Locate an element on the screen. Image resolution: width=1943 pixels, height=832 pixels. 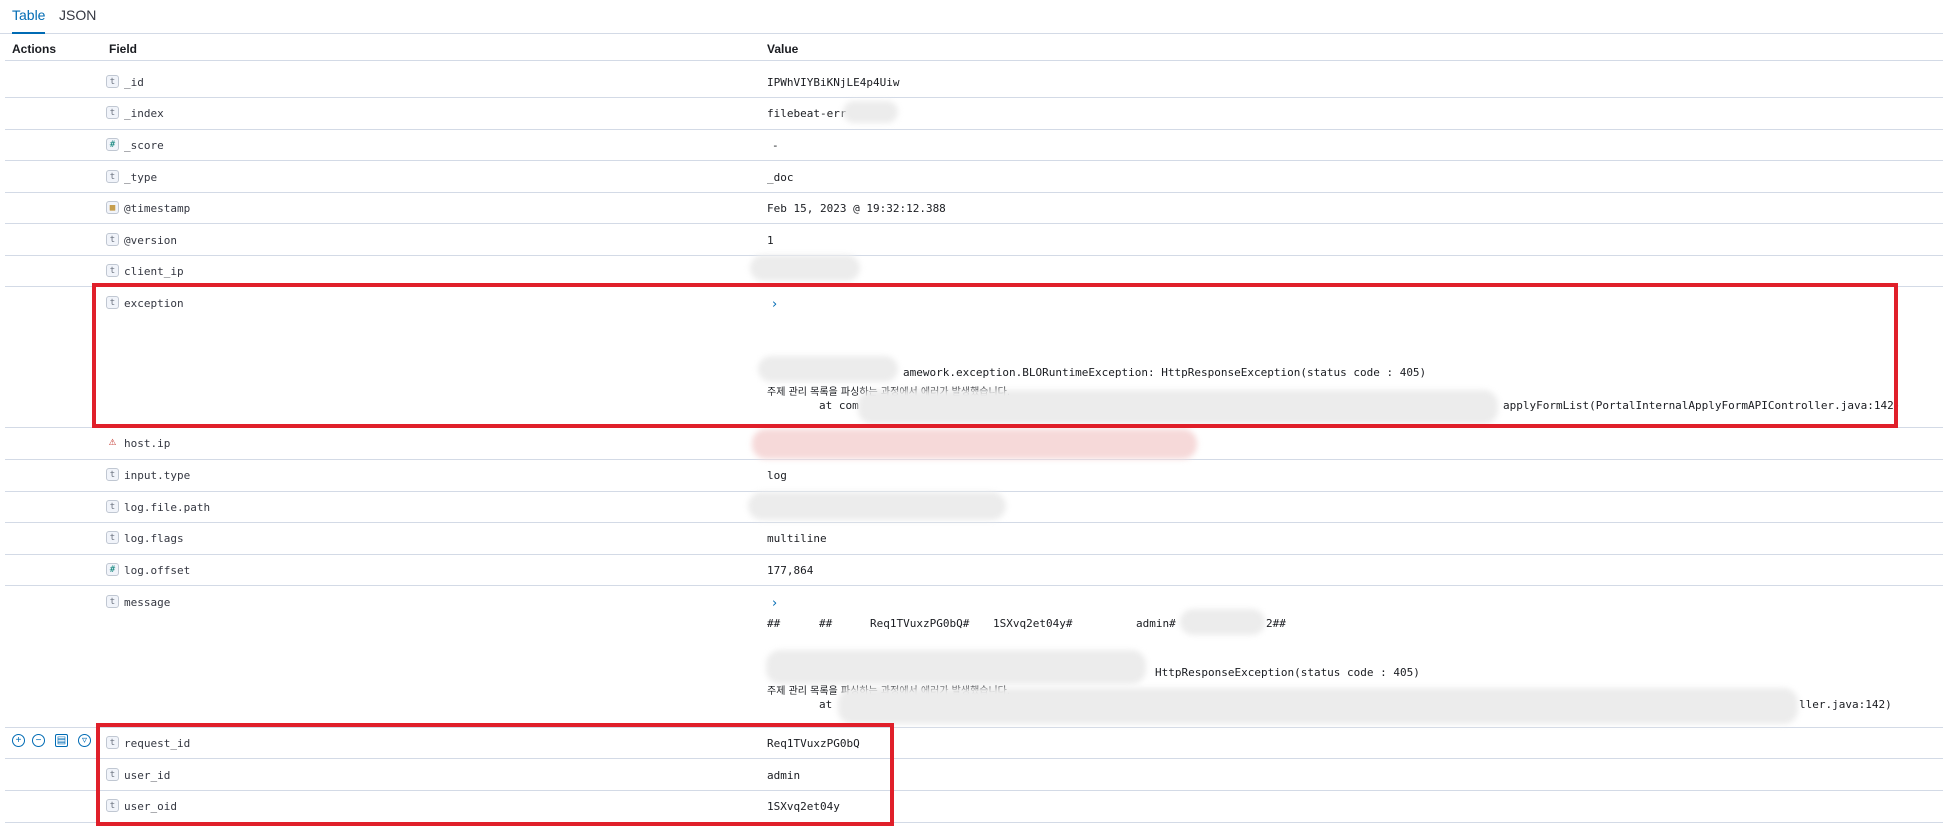
message-token: 1SXvq2et04y# is located at coordinates (1033, 623).